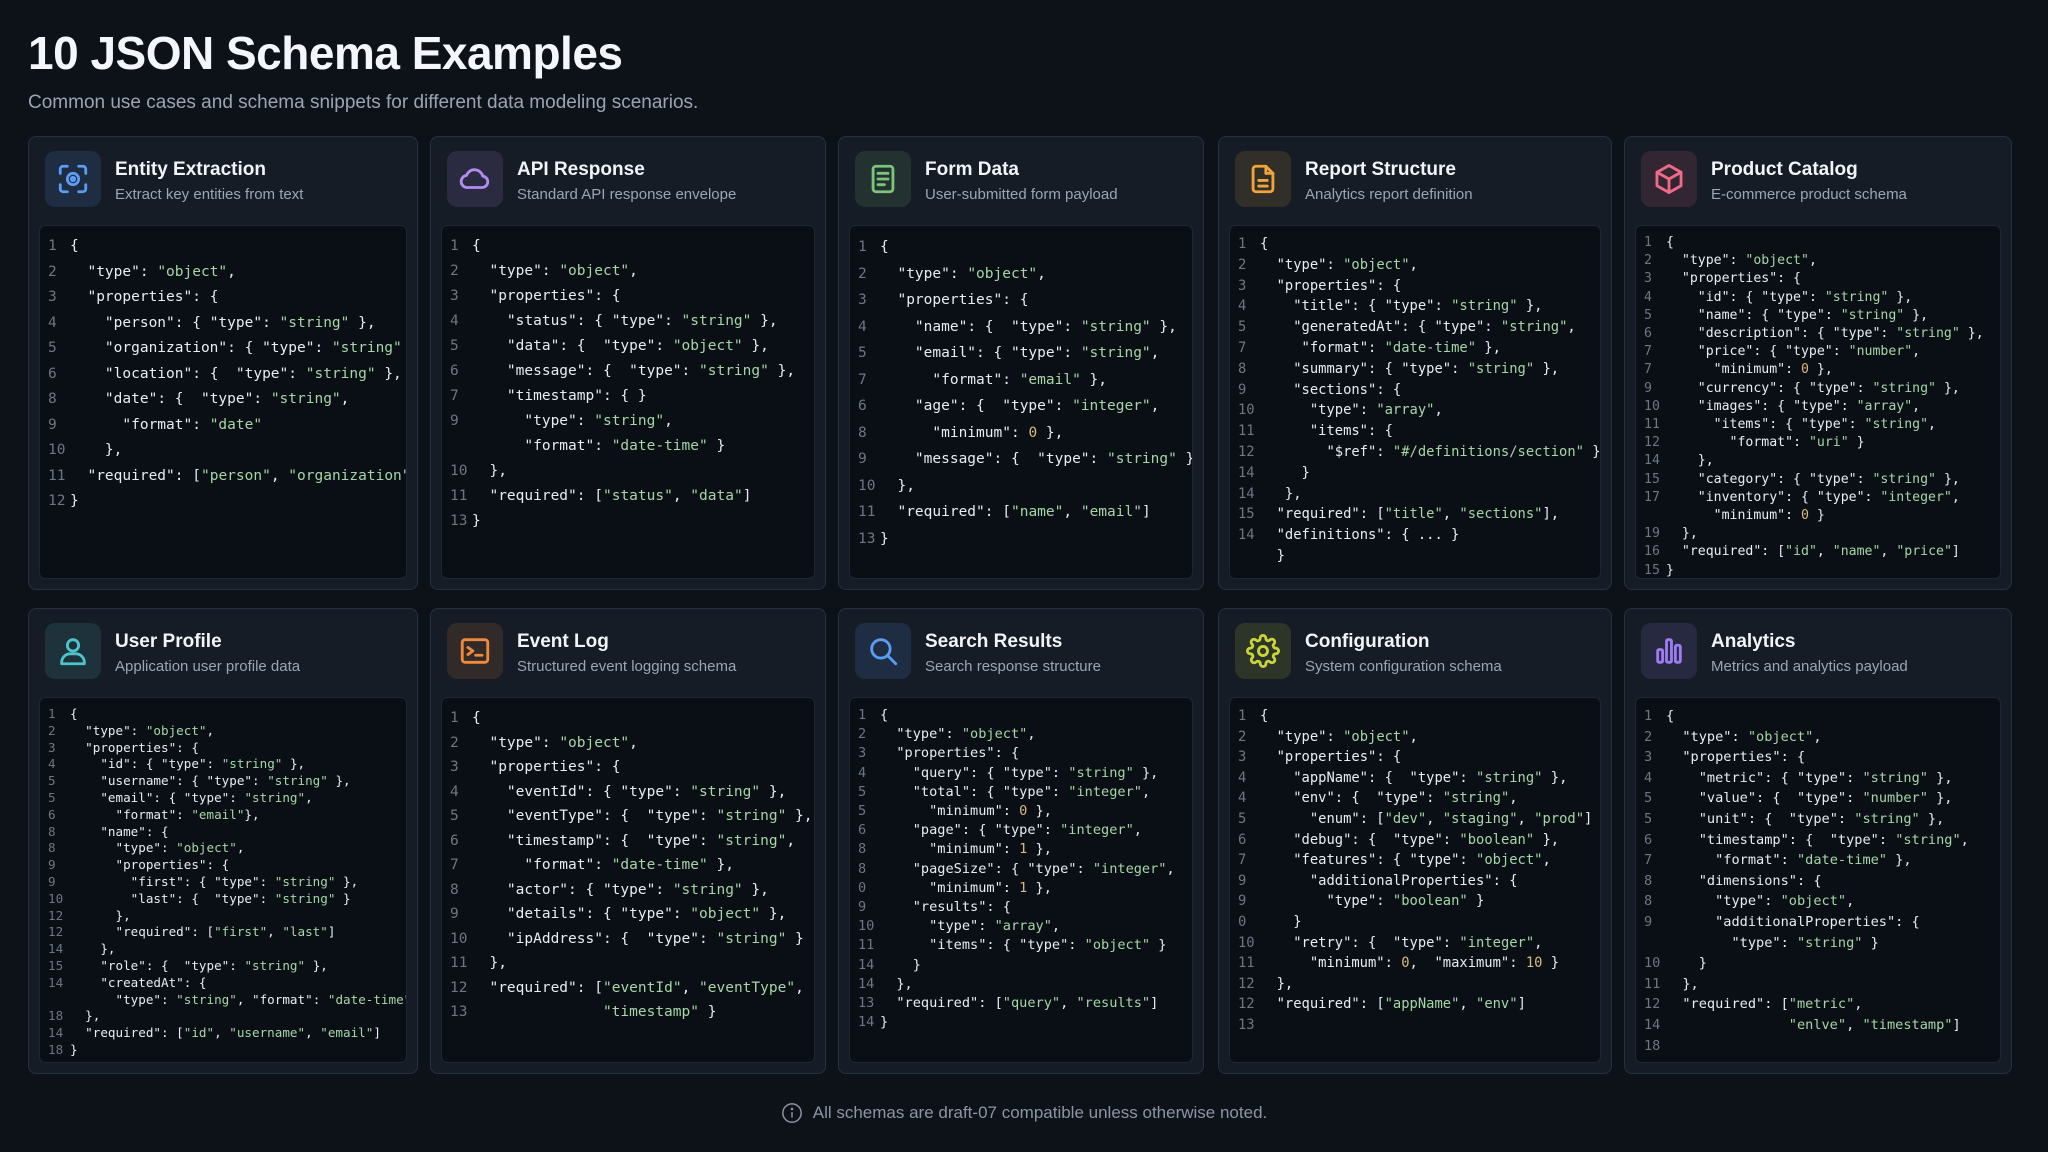  I want to click on card-title: Search Results, so click(994, 641).